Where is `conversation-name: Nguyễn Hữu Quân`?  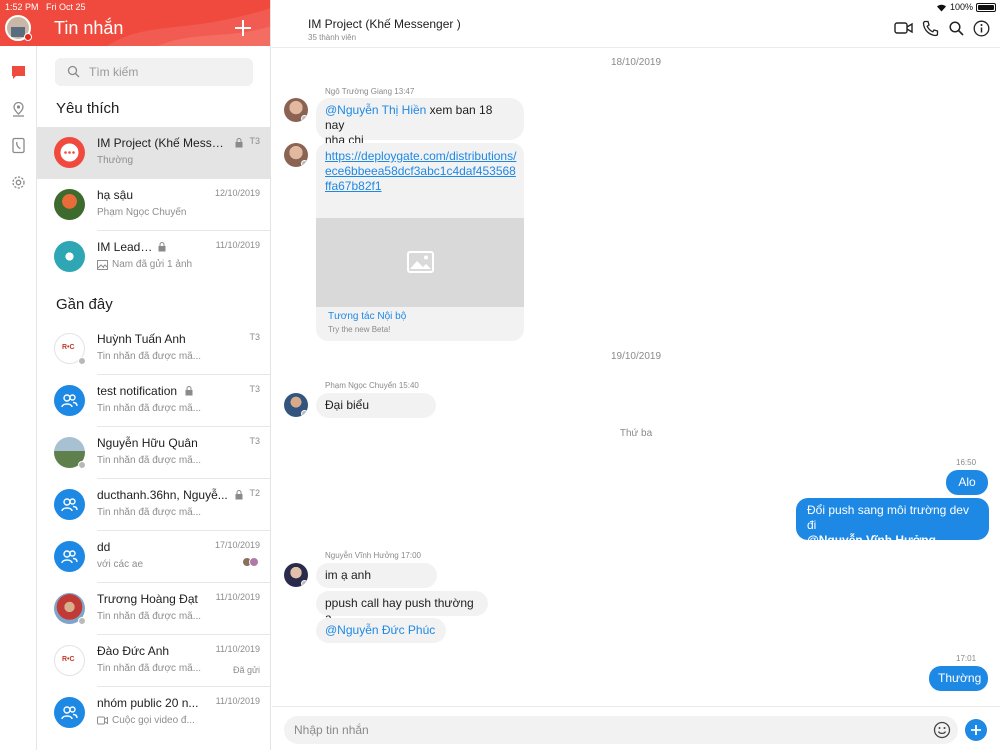 conversation-name: Nguyễn Hữu Quân is located at coordinates (147, 443).